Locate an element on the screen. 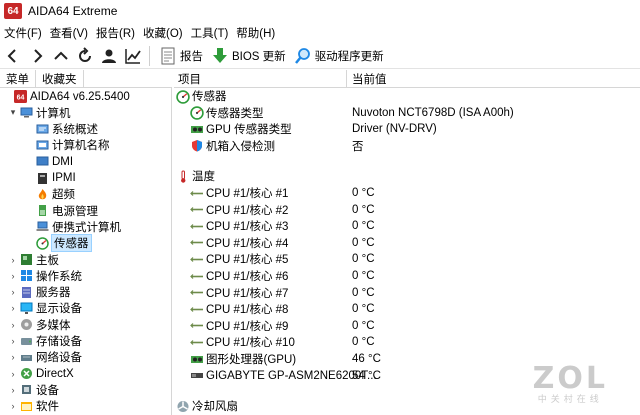 Image resolution: width=640 pixels, height=415 pixels. tab-menu: 菜单 is located at coordinates (18, 78).